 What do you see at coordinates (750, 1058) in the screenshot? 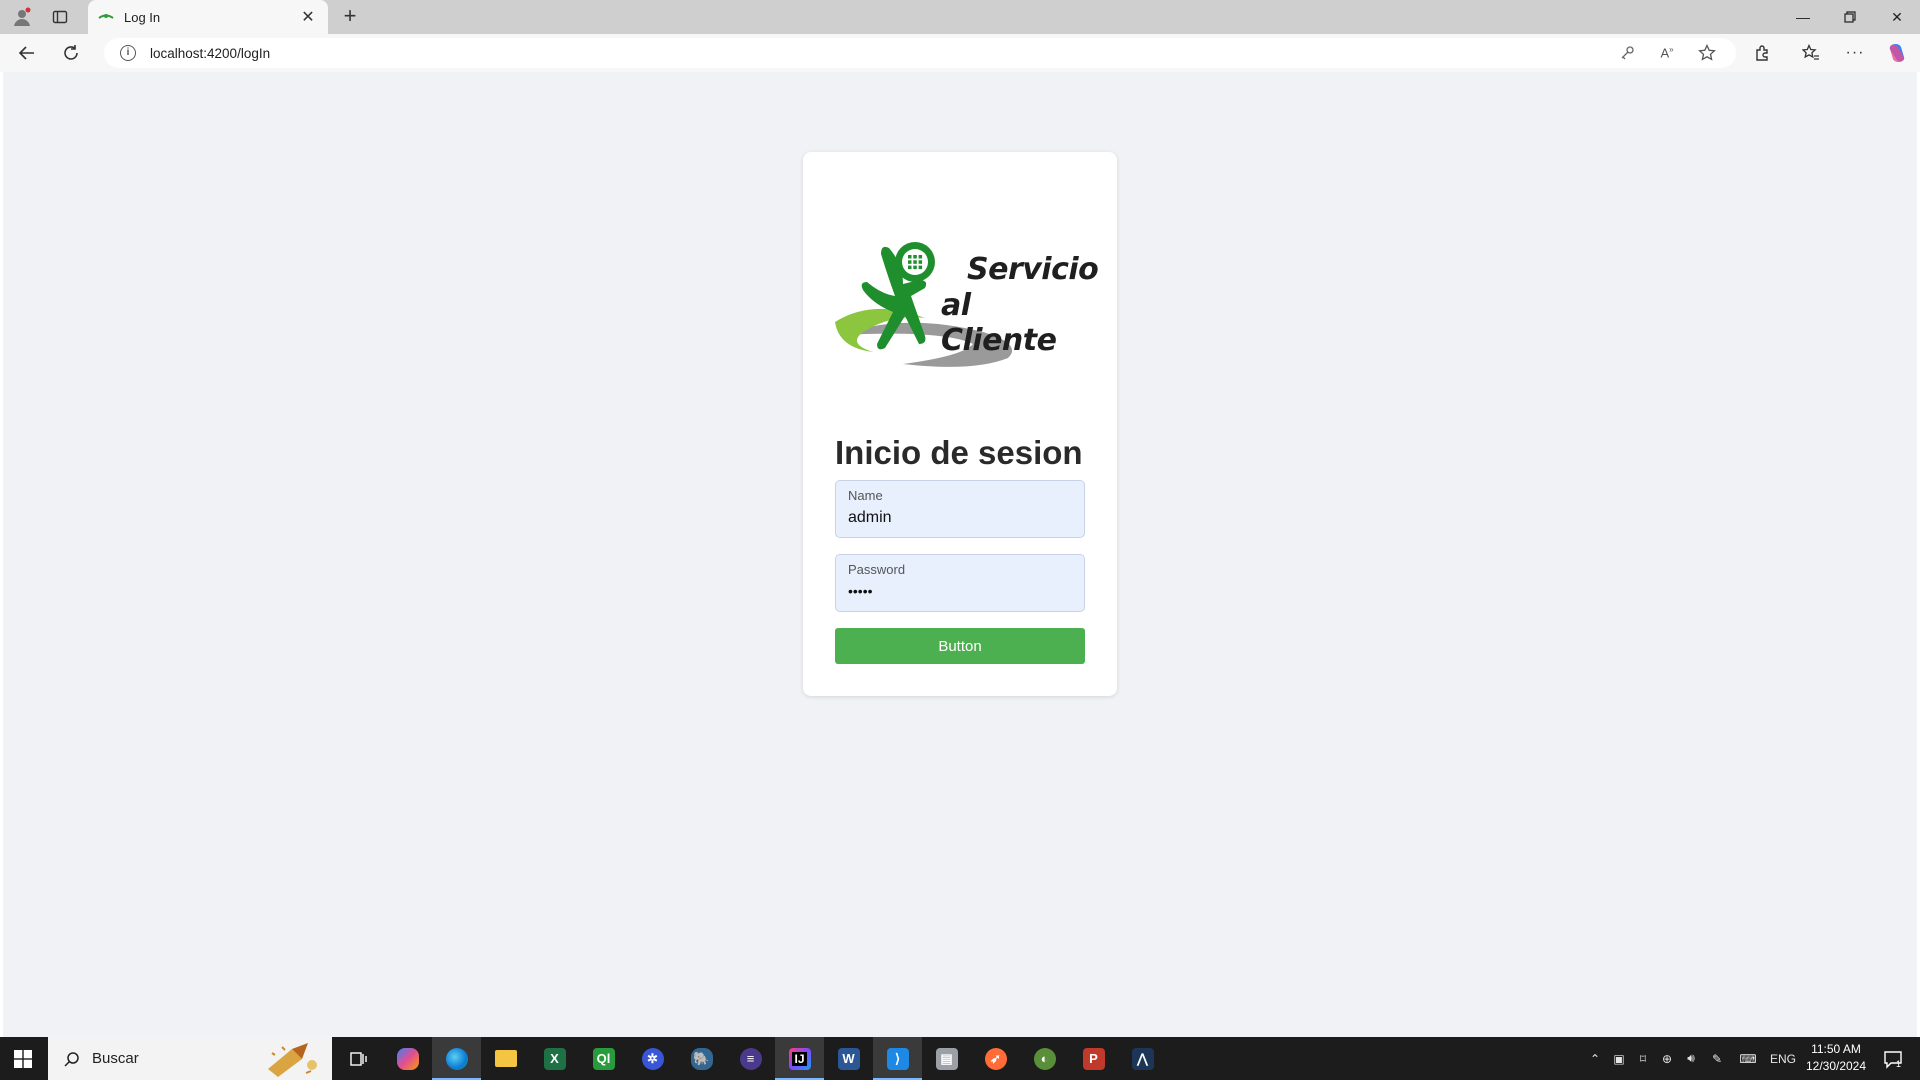
I see `eclipse-icon: ≡` at bounding box center [750, 1058].